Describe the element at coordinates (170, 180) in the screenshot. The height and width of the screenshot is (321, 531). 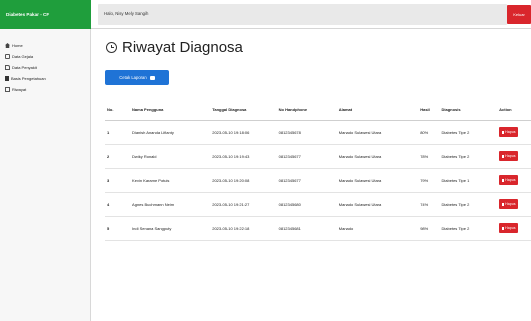
I see `cell-nama: Kevin Karame Potuis` at that location.